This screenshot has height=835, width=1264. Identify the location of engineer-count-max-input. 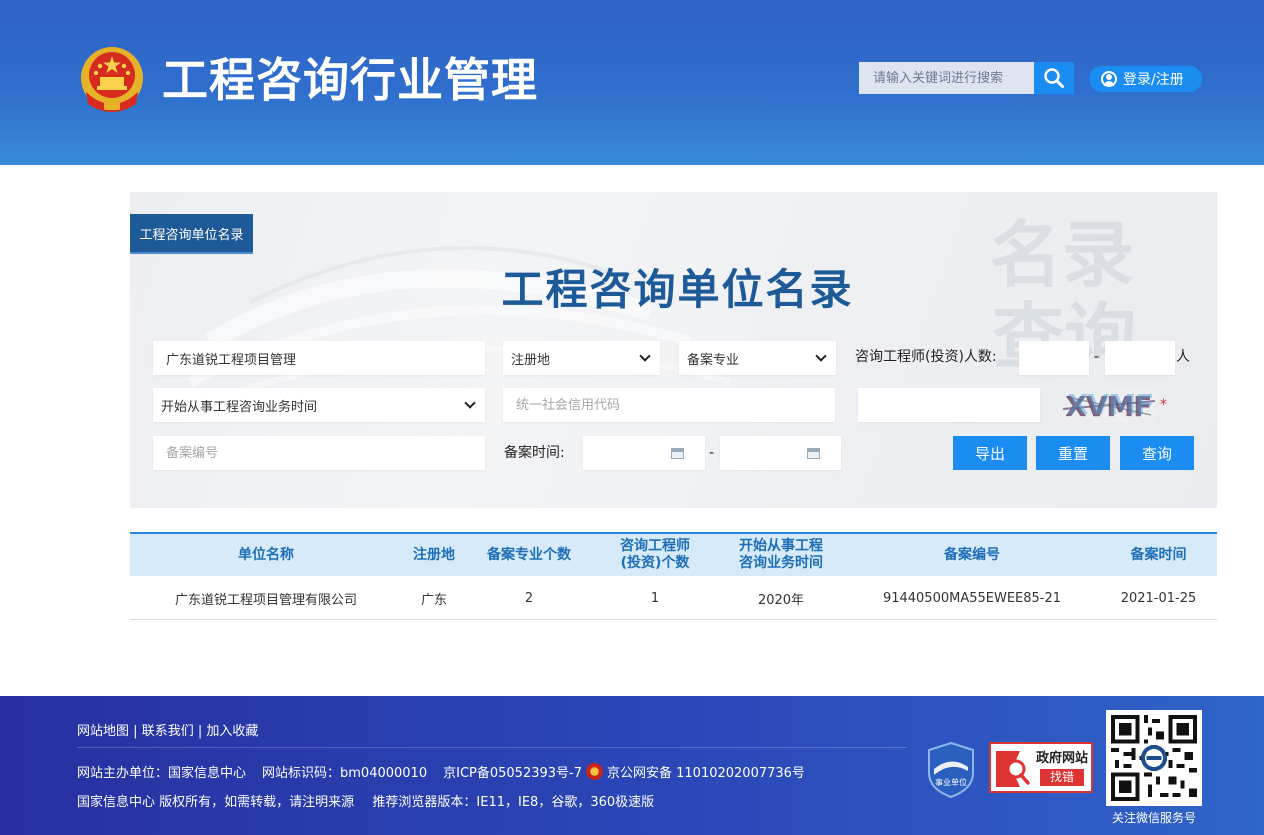
(1140, 358).